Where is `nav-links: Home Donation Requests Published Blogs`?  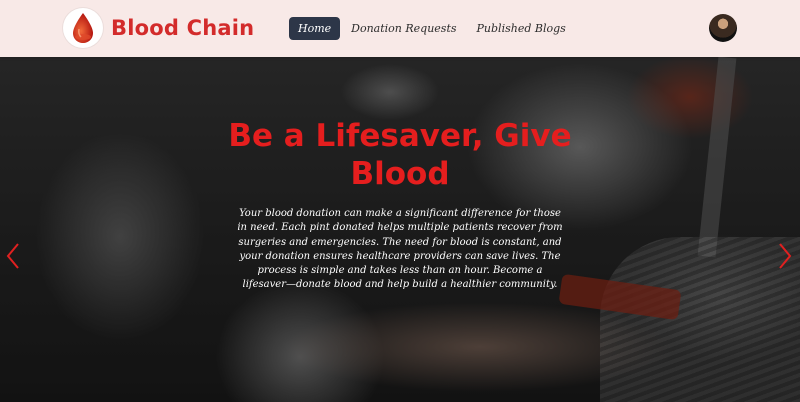
nav-links: Home Donation Requests Published Blogs is located at coordinates (433, 28).